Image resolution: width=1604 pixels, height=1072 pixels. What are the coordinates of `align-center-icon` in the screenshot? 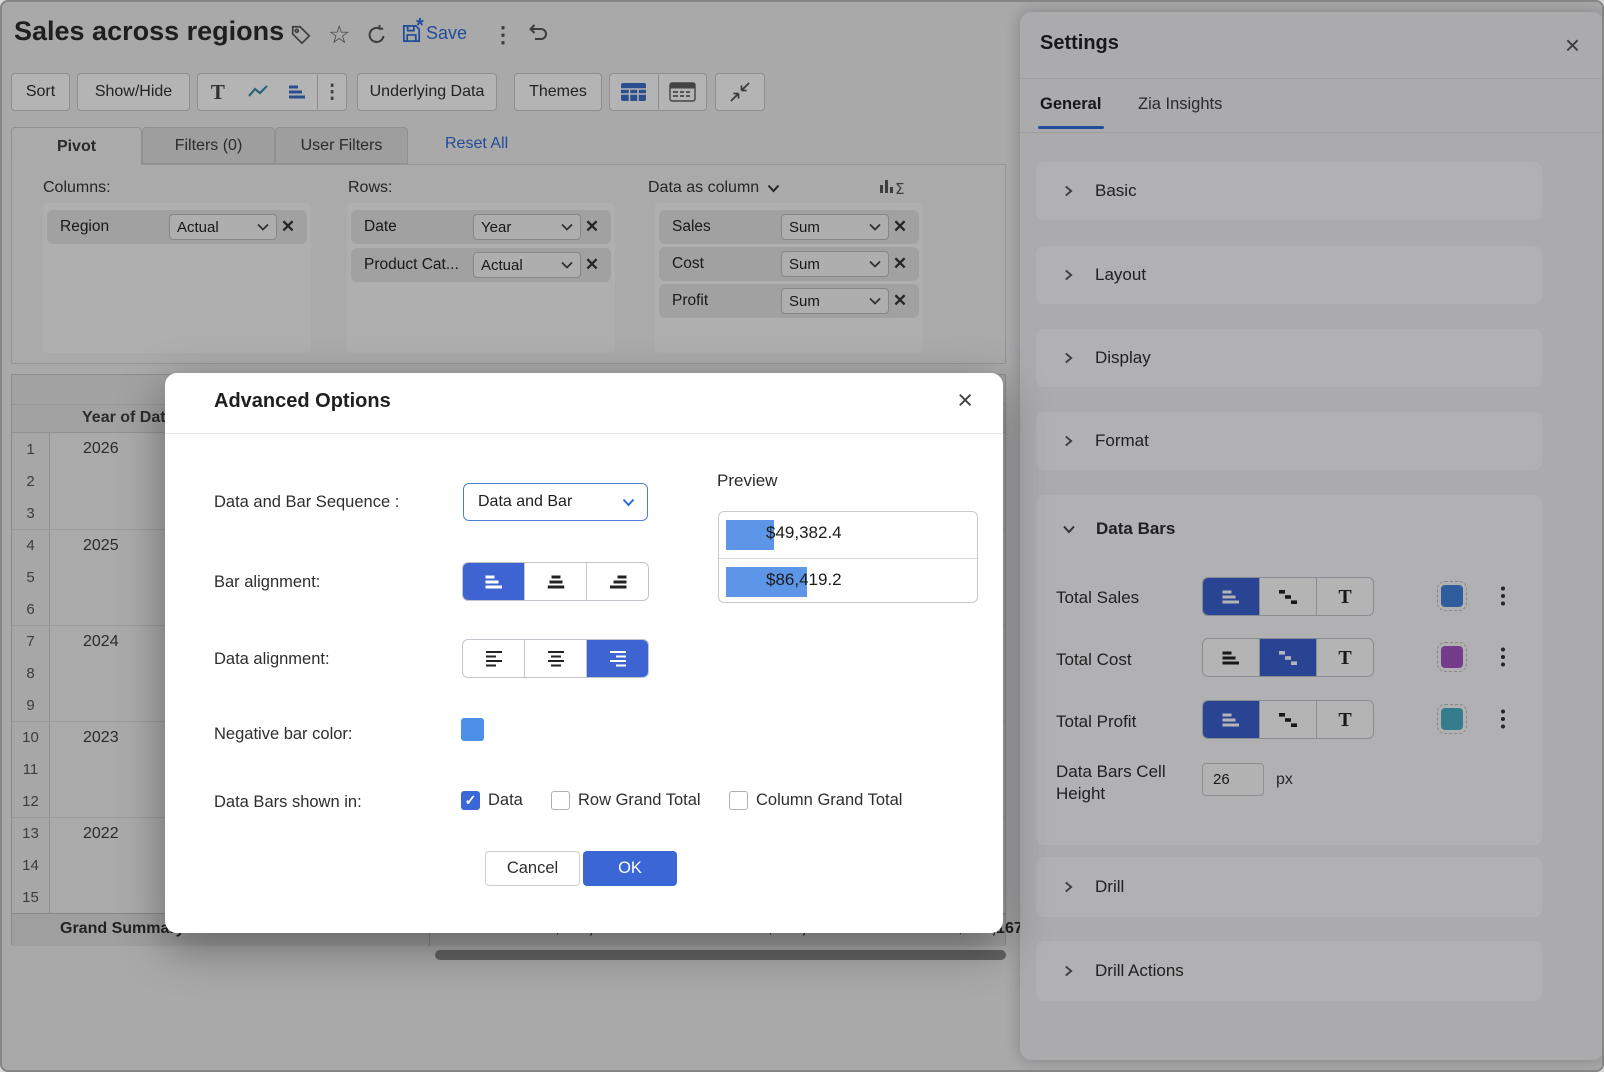 It's located at (555, 659).